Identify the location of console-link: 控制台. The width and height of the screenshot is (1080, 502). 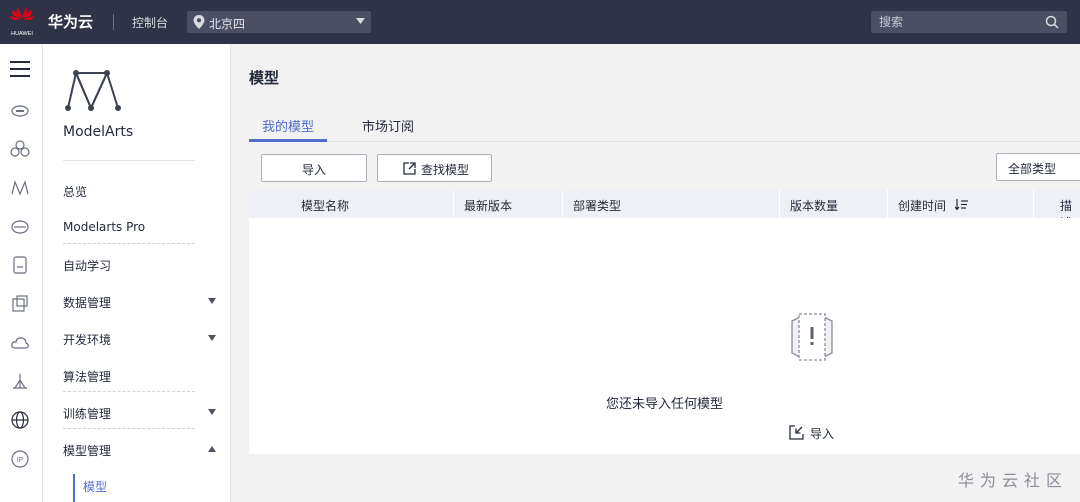
(150, 22).